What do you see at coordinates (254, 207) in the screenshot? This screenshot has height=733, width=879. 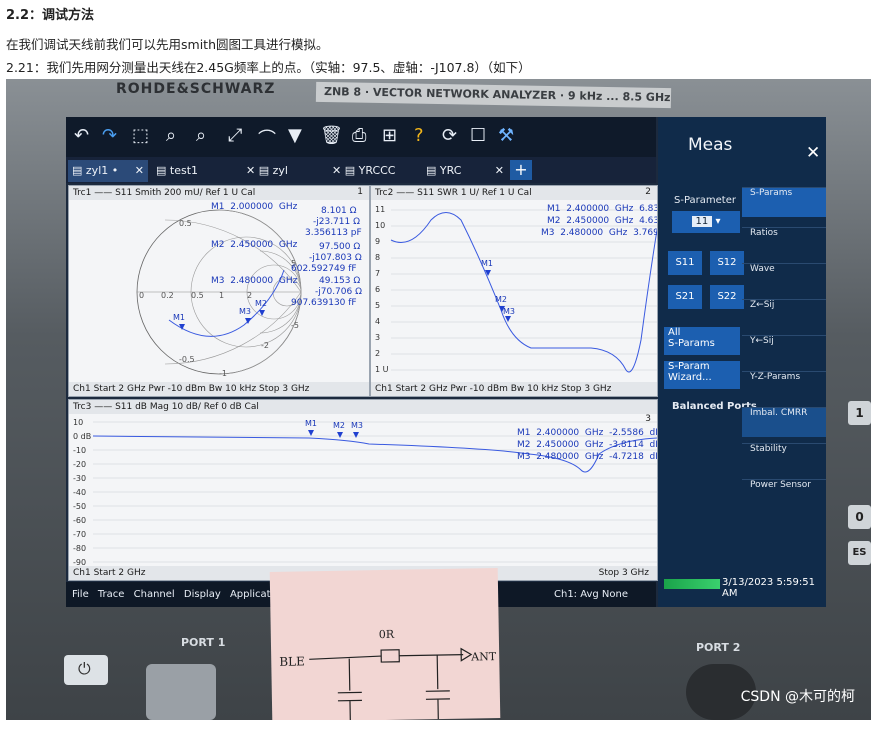 I see `marker-readout: M1 2.000000 GHz` at bounding box center [254, 207].